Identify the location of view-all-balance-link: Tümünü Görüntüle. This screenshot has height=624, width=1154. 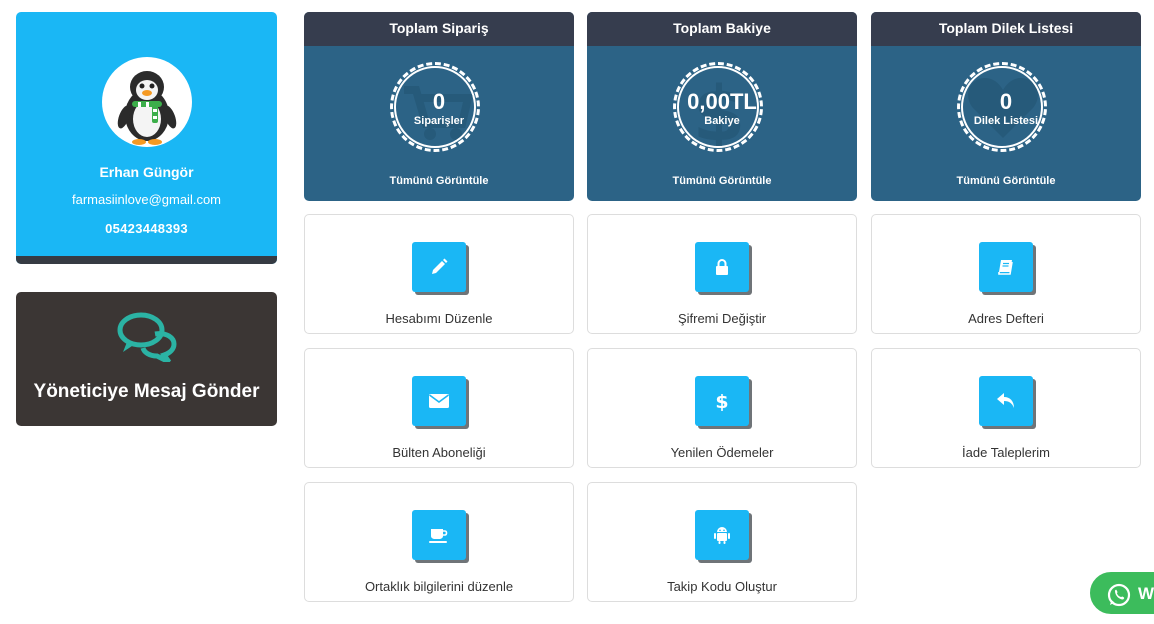
(722, 181).